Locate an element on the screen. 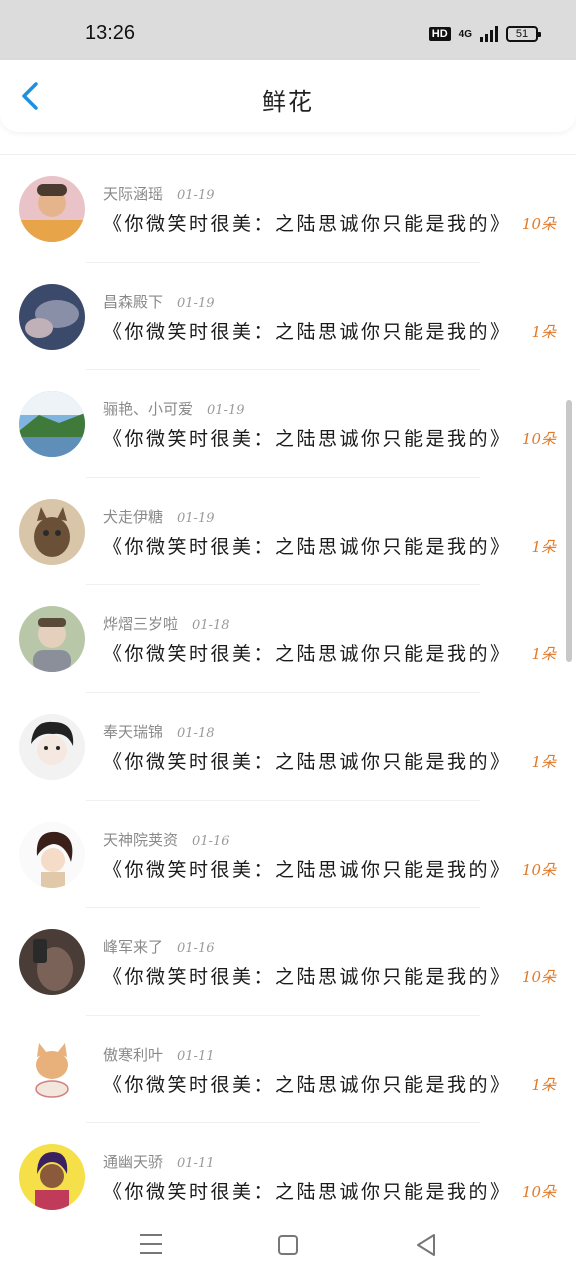  status-time: 13:26 is located at coordinates (110, 33).